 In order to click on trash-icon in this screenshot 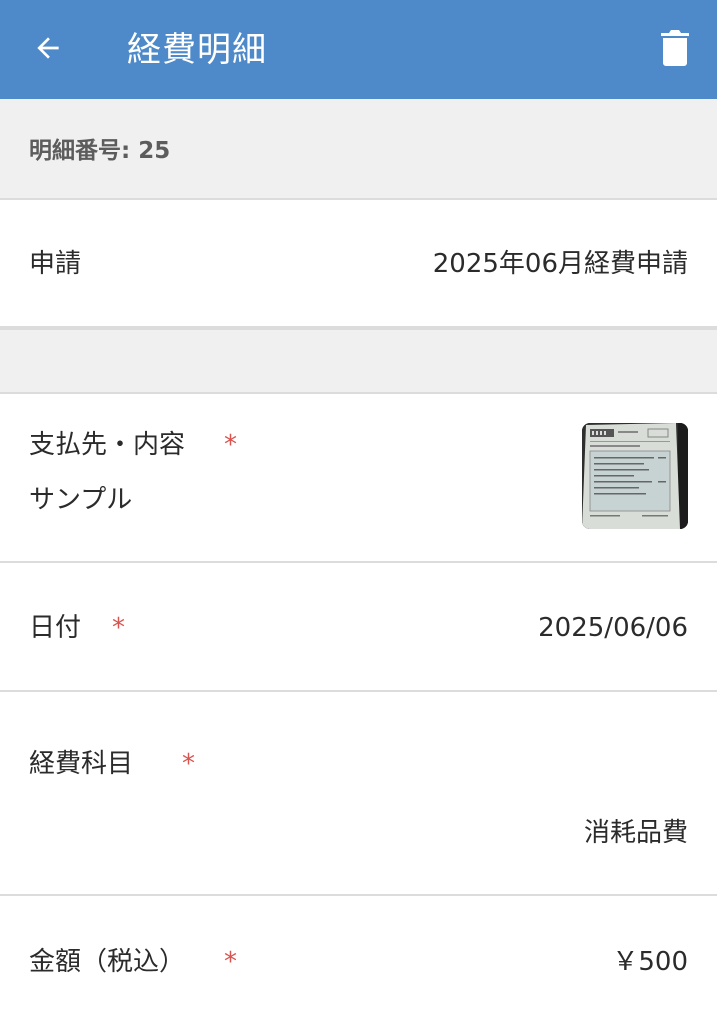, I will do `click(675, 50)`.